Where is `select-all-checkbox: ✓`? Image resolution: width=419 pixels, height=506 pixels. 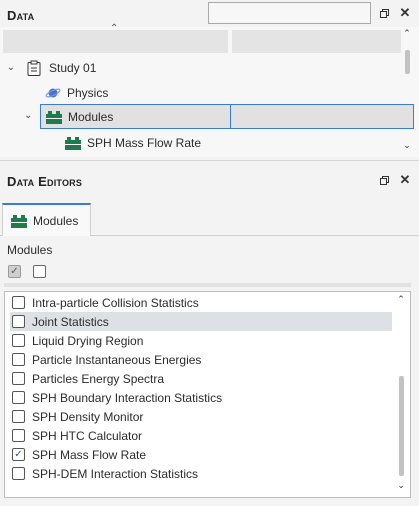 select-all-checkbox: ✓ is located at coordinates (14, 271).